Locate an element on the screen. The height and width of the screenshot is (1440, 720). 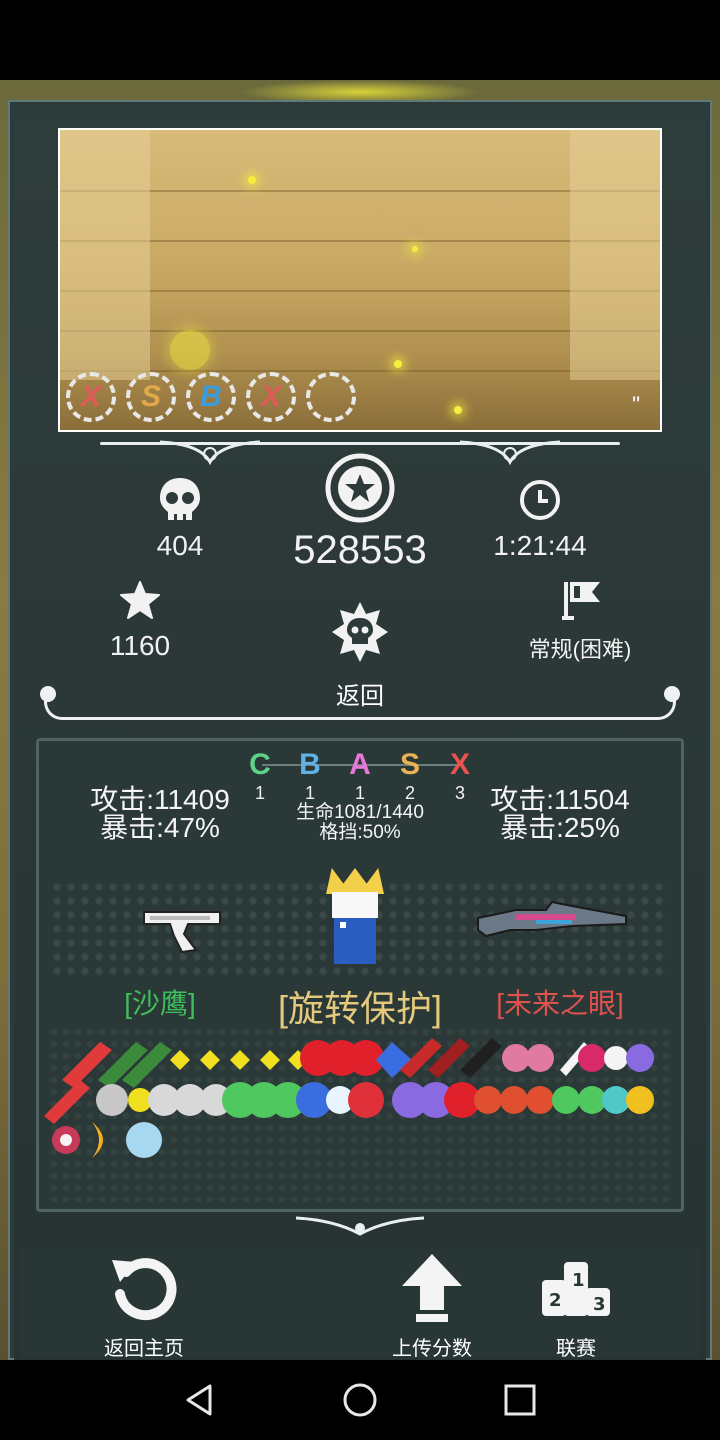
undo-icon is located at coordinates (144, 1289).